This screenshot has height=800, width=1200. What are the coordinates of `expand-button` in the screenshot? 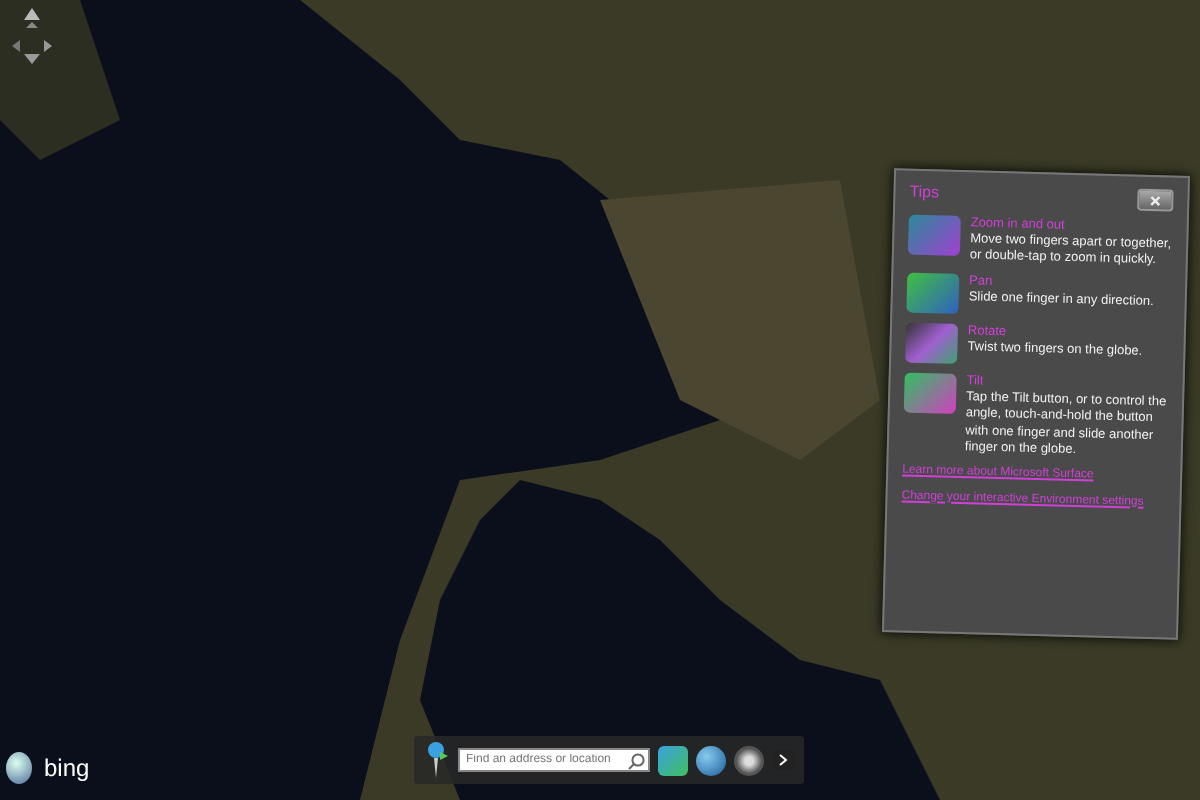 It's located at (784, 760).